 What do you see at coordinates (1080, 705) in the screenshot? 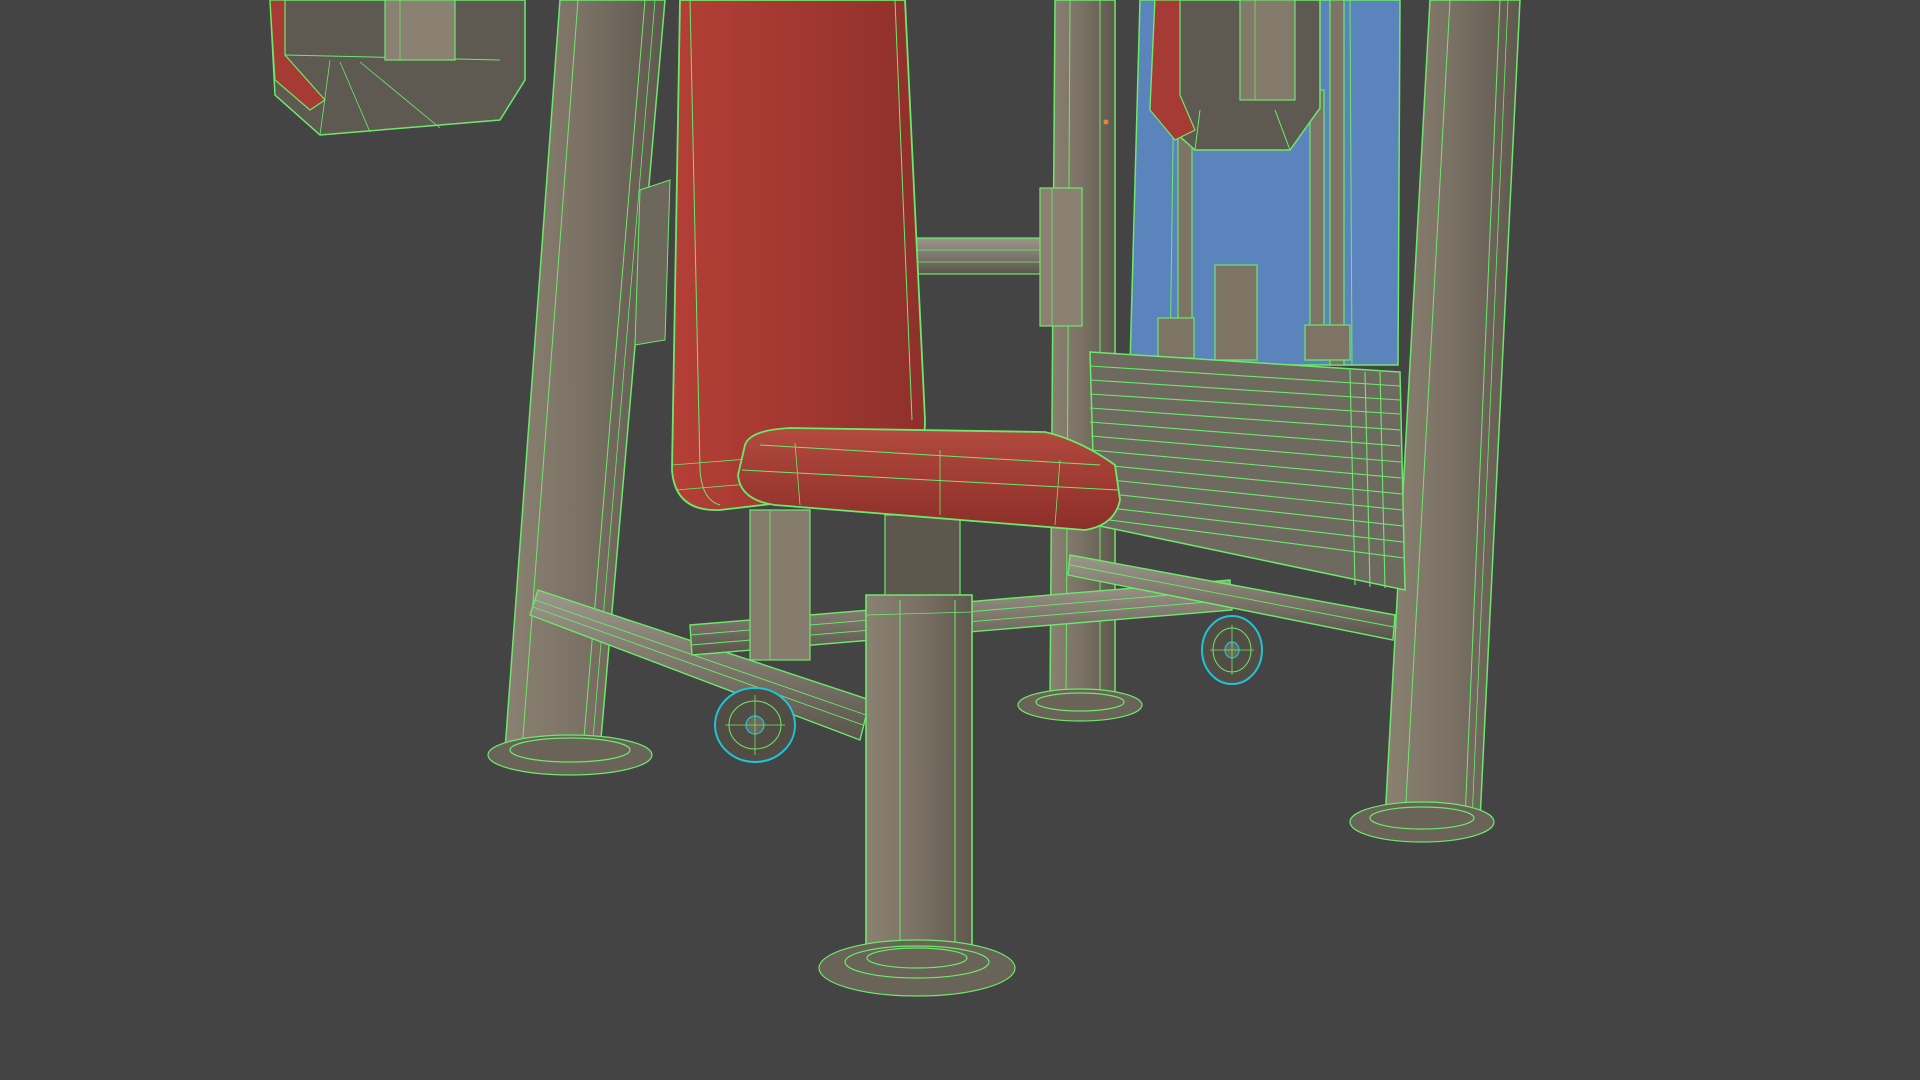
I see `floor-cap-rear` at bounding box center [1080, 705].